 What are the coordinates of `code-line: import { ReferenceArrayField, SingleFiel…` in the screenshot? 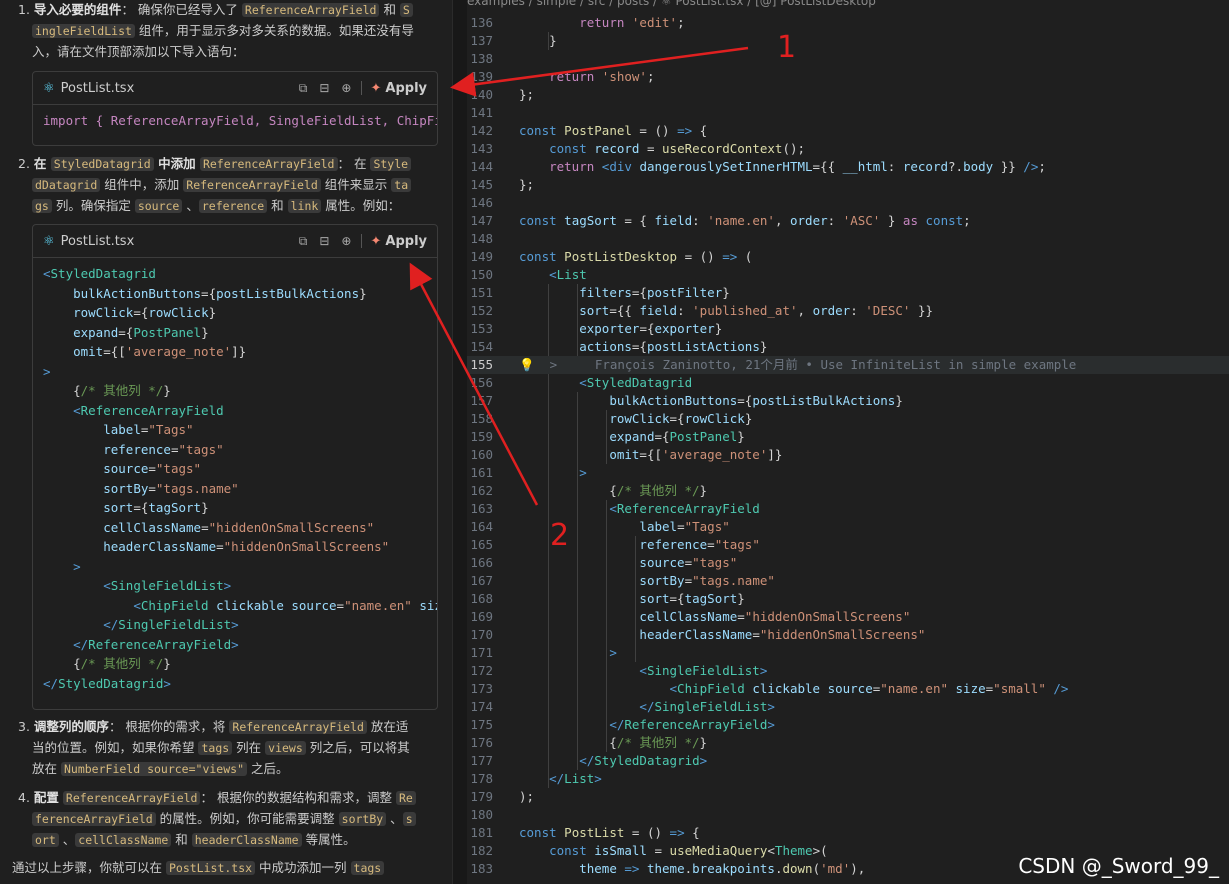 It's located at (240, 120).